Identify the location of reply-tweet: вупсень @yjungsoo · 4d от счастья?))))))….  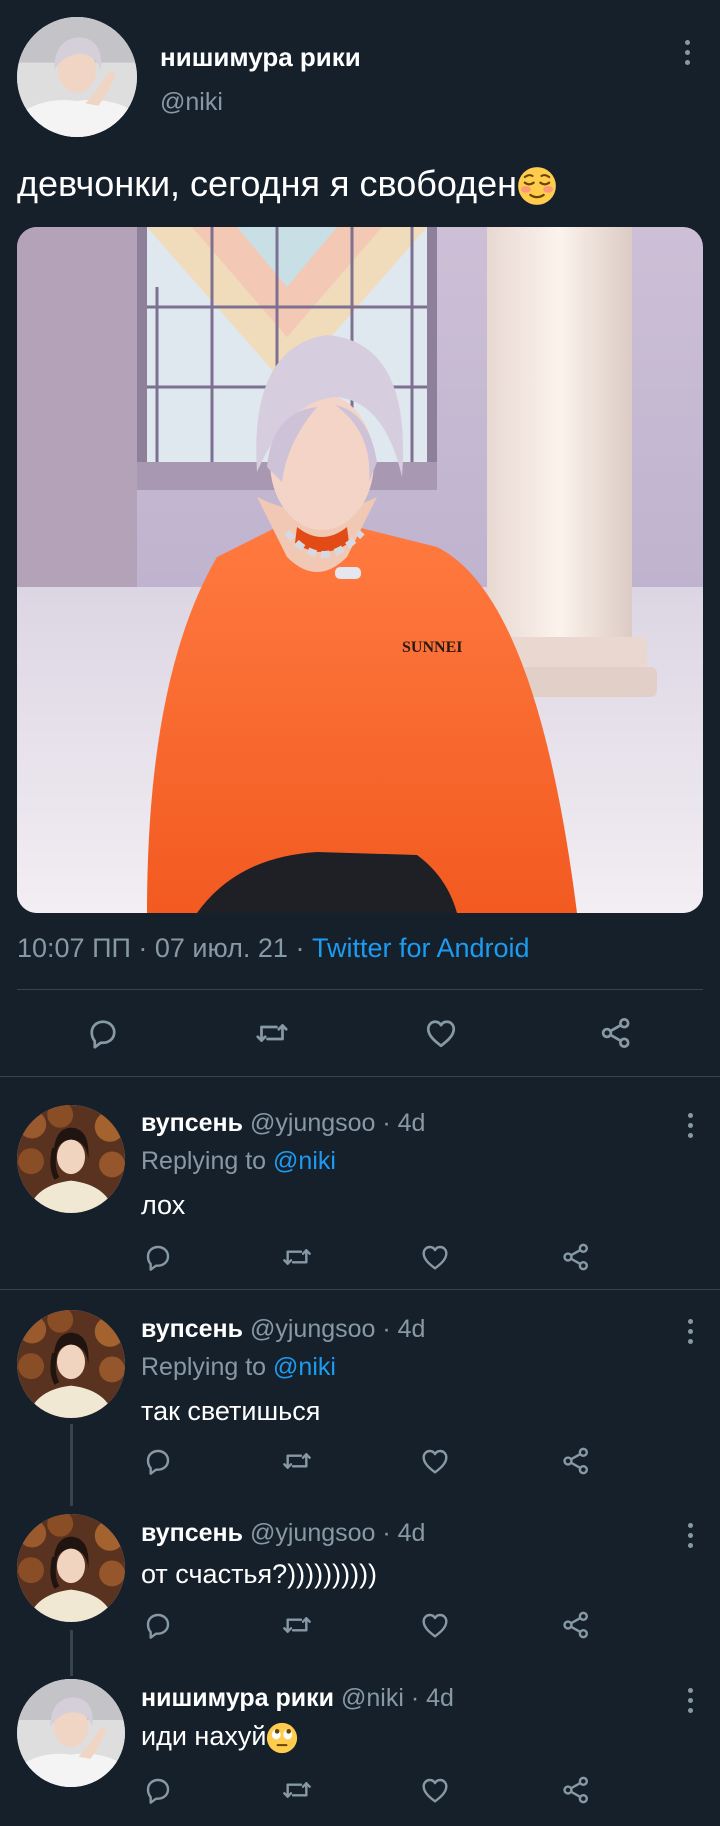
(360, 1578).